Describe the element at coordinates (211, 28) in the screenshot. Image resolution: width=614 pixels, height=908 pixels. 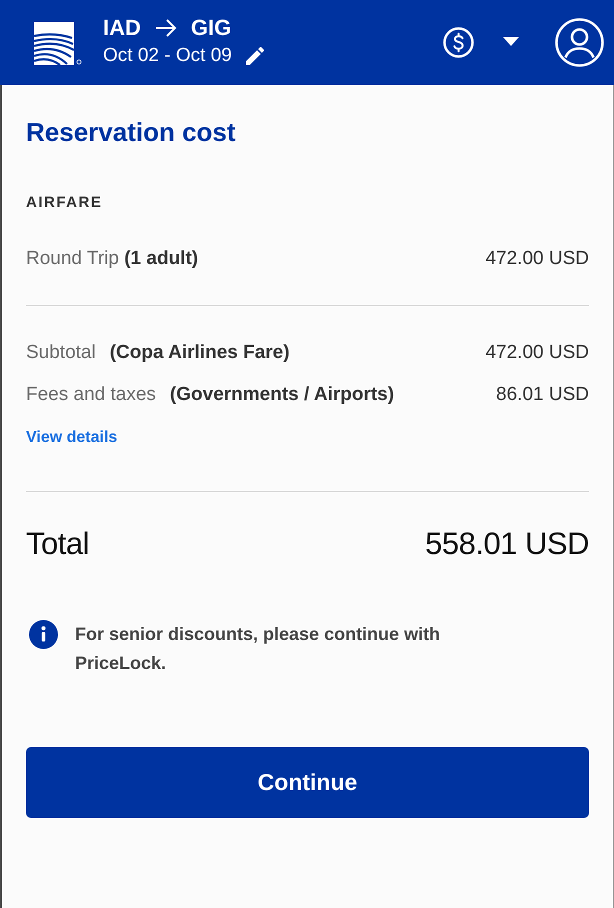
I see `destination-code: GIG` at that location.